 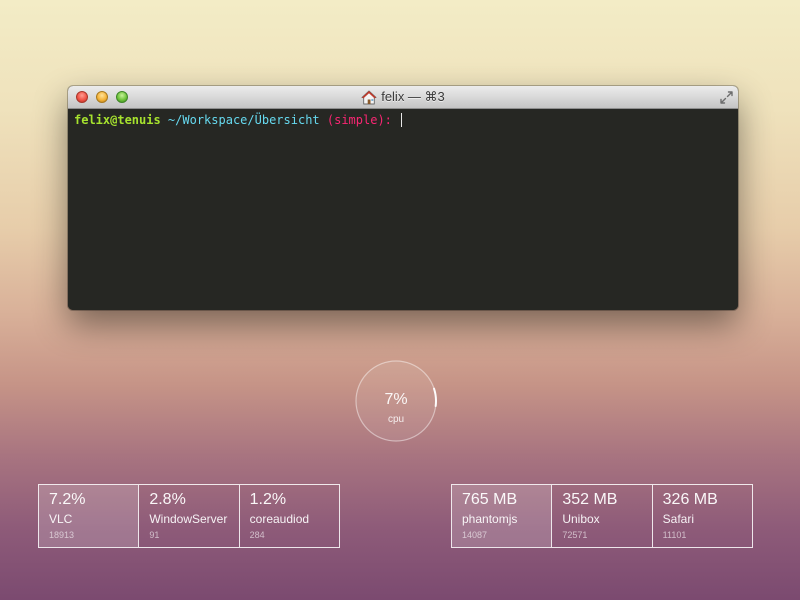 I want to click on cpu-process-cell: 1.2% coreaudiod 284, so click(x=288, y=516).